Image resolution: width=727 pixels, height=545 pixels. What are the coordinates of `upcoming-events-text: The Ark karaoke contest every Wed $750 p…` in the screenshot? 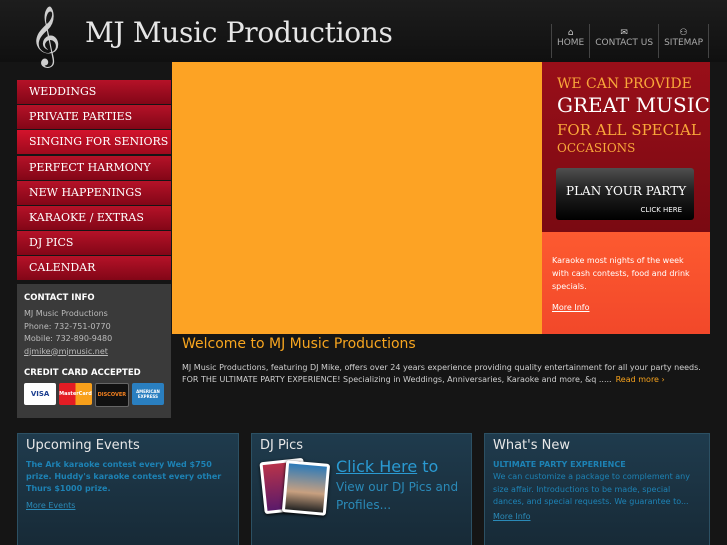 It's located at (124, 476).